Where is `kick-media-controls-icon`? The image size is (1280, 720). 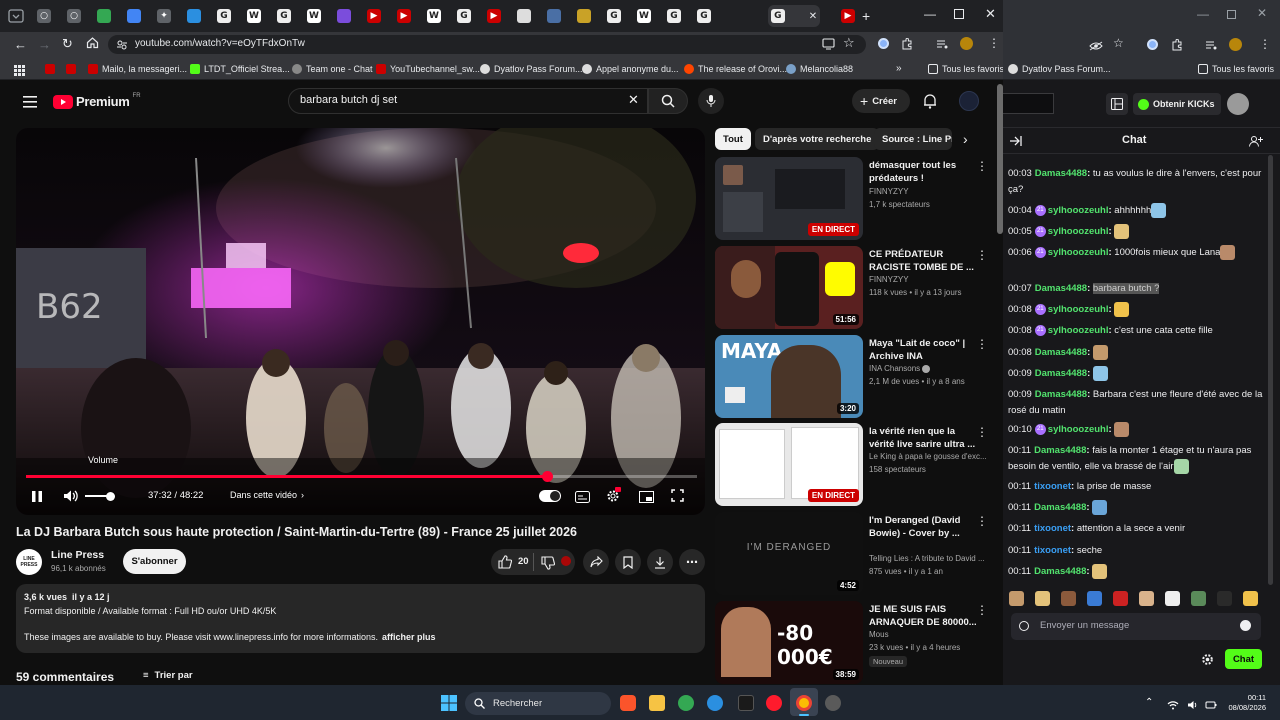
kick-media-controls-icon is located at coordinates (1211, 44).